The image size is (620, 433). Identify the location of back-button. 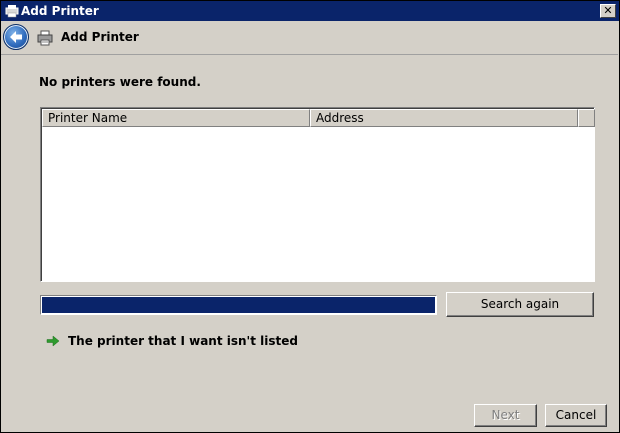
(16, 37).